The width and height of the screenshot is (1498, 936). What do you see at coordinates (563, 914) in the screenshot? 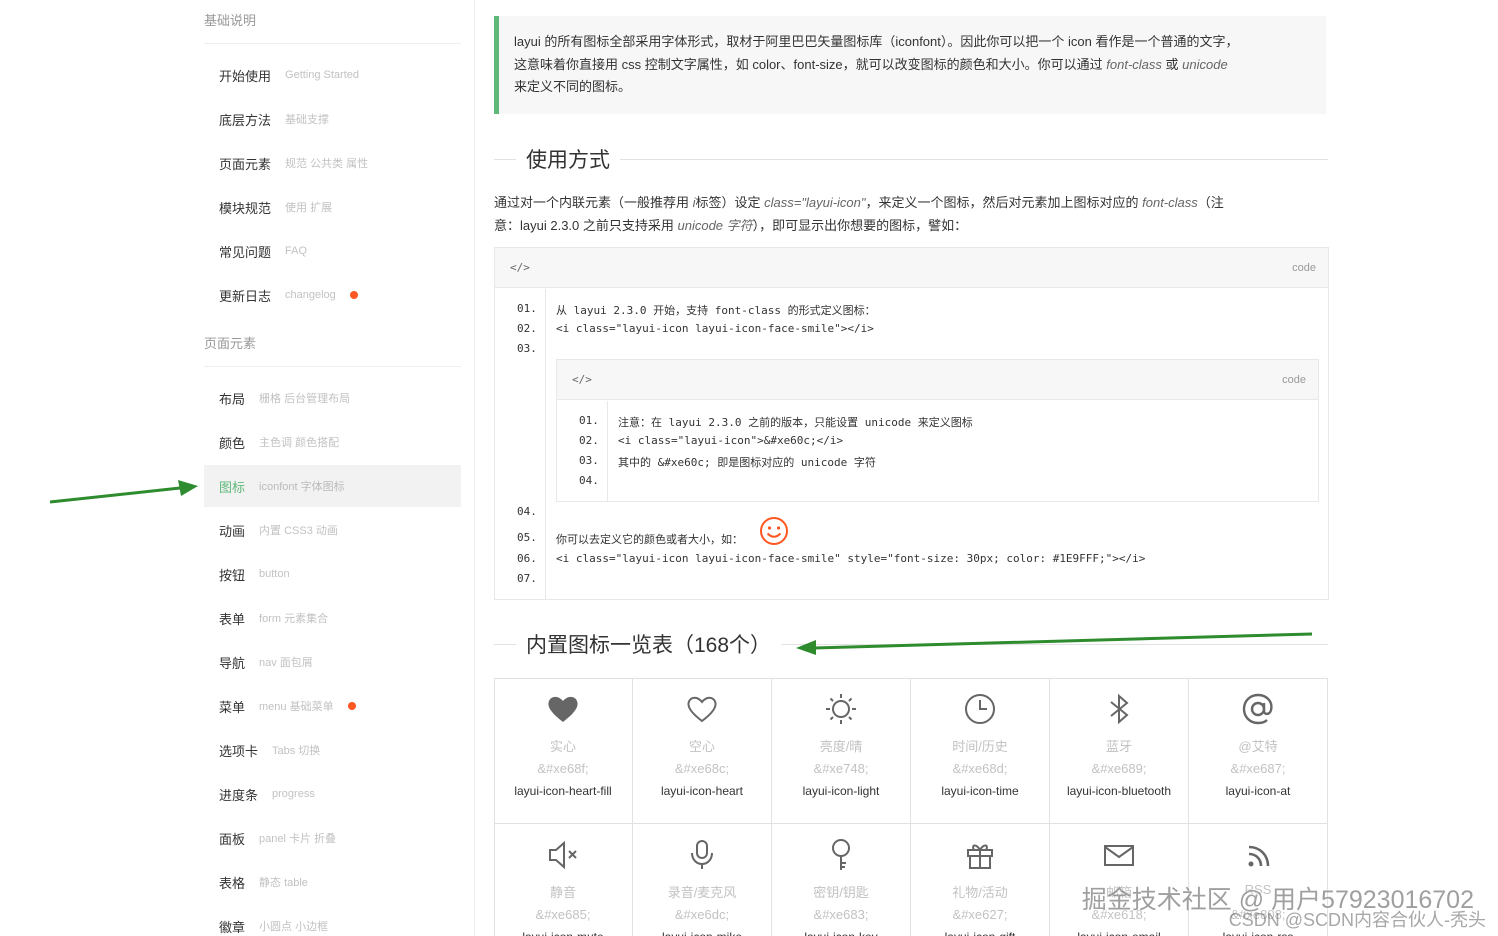
I see `icon-unicode: &#xe685;` at bounding box center [563, 914].